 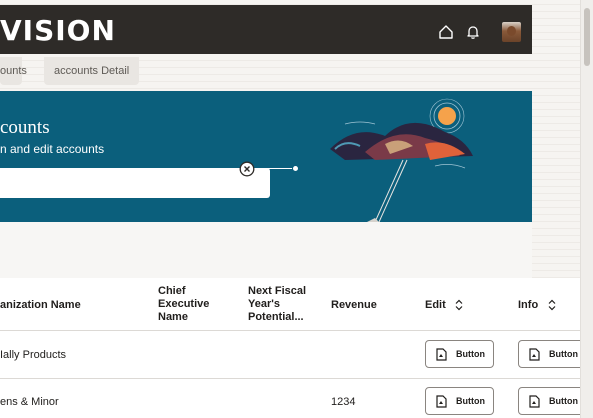 I want to click on tab-label: accounts Detail, so click(x=92, y=71).